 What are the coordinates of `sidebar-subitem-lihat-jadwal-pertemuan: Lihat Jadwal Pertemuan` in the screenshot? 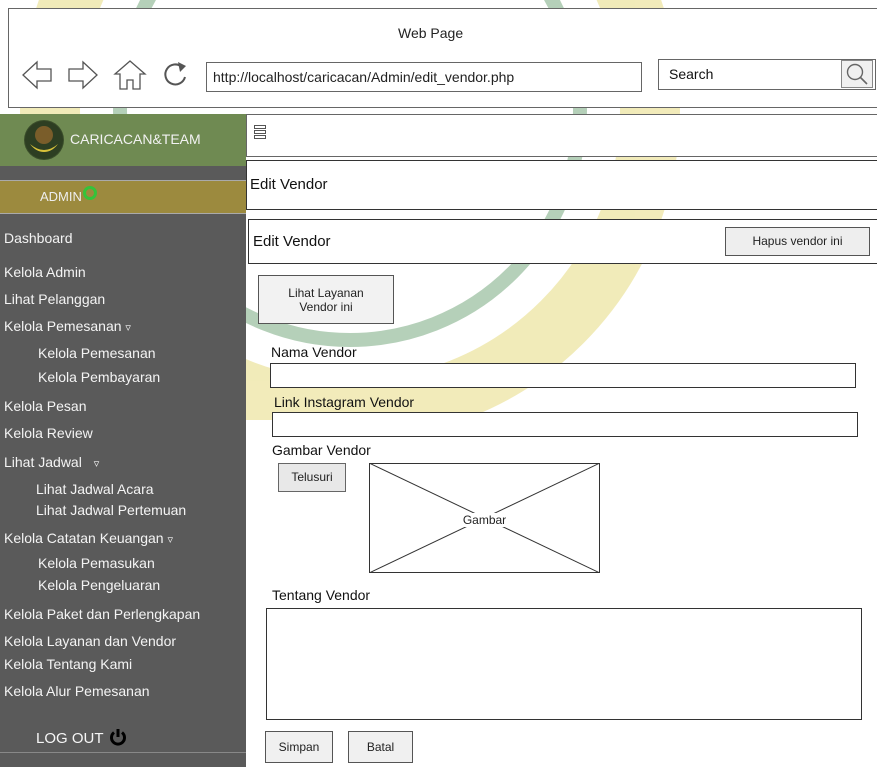 It's located at (111, 510).